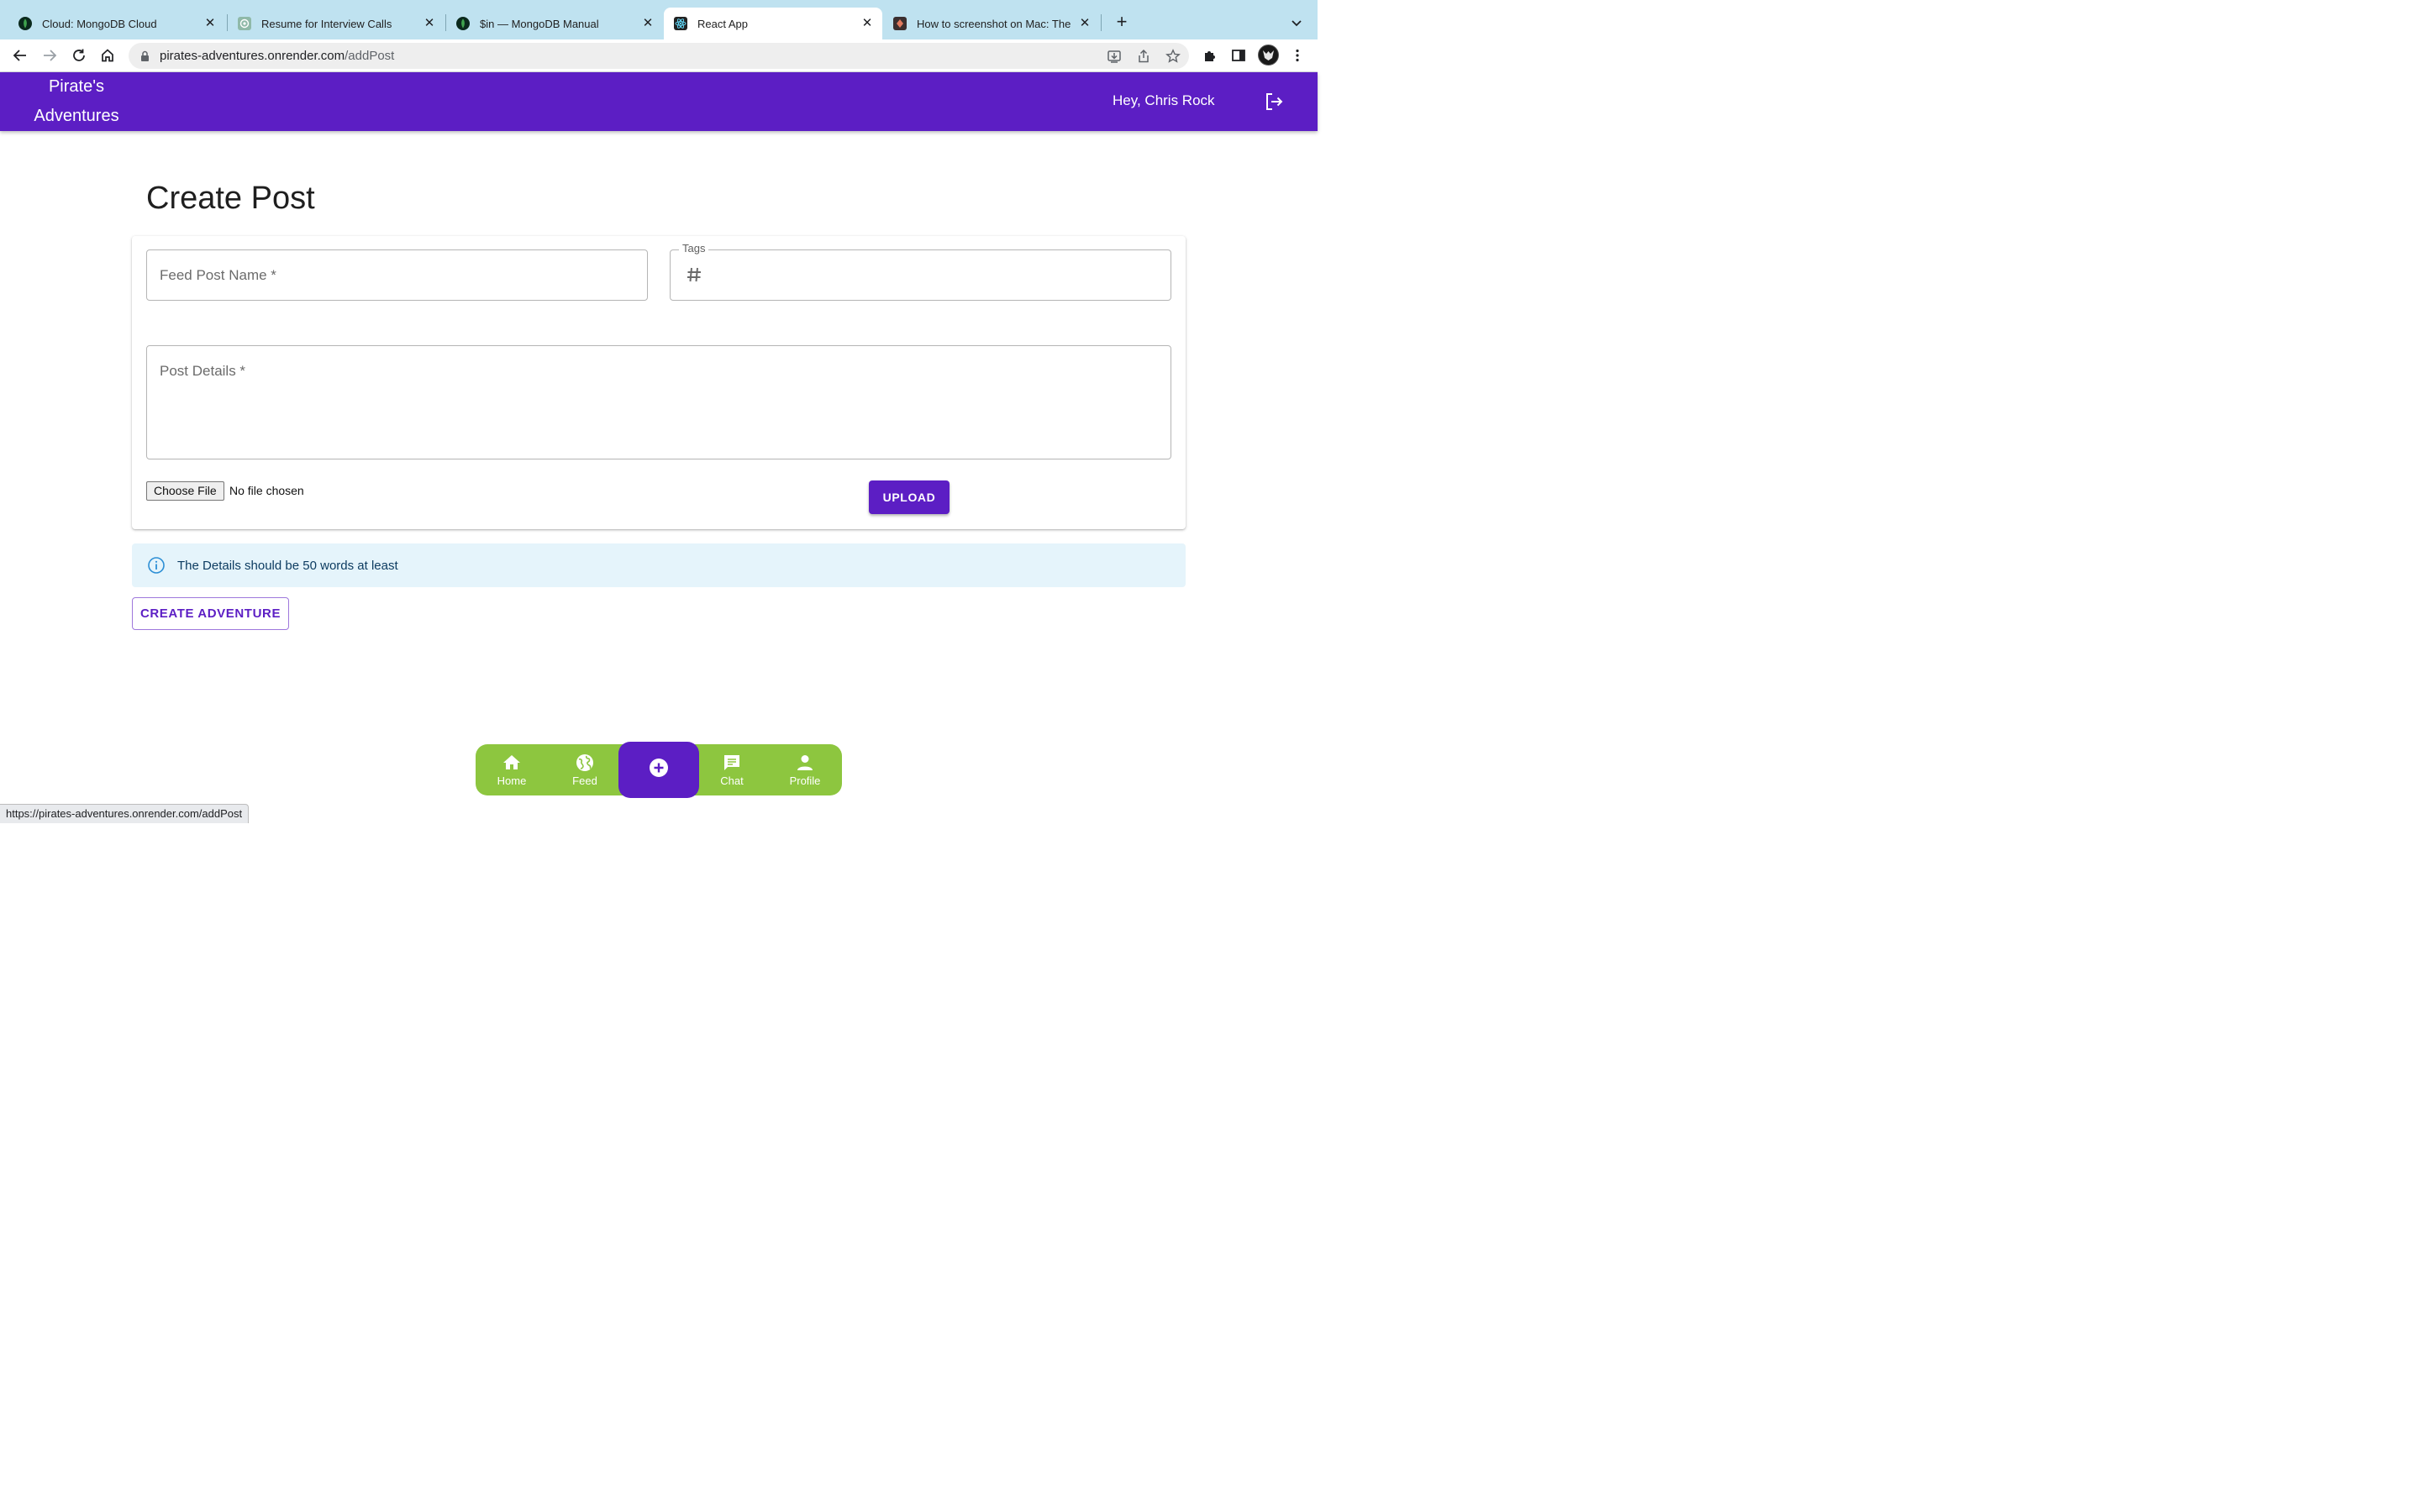 The height and width of the screenshot is (1512, 2420). I want to click on browser-tab-mongodb-manual: $in — MongoDB Manual ✕, so click(554, 23).